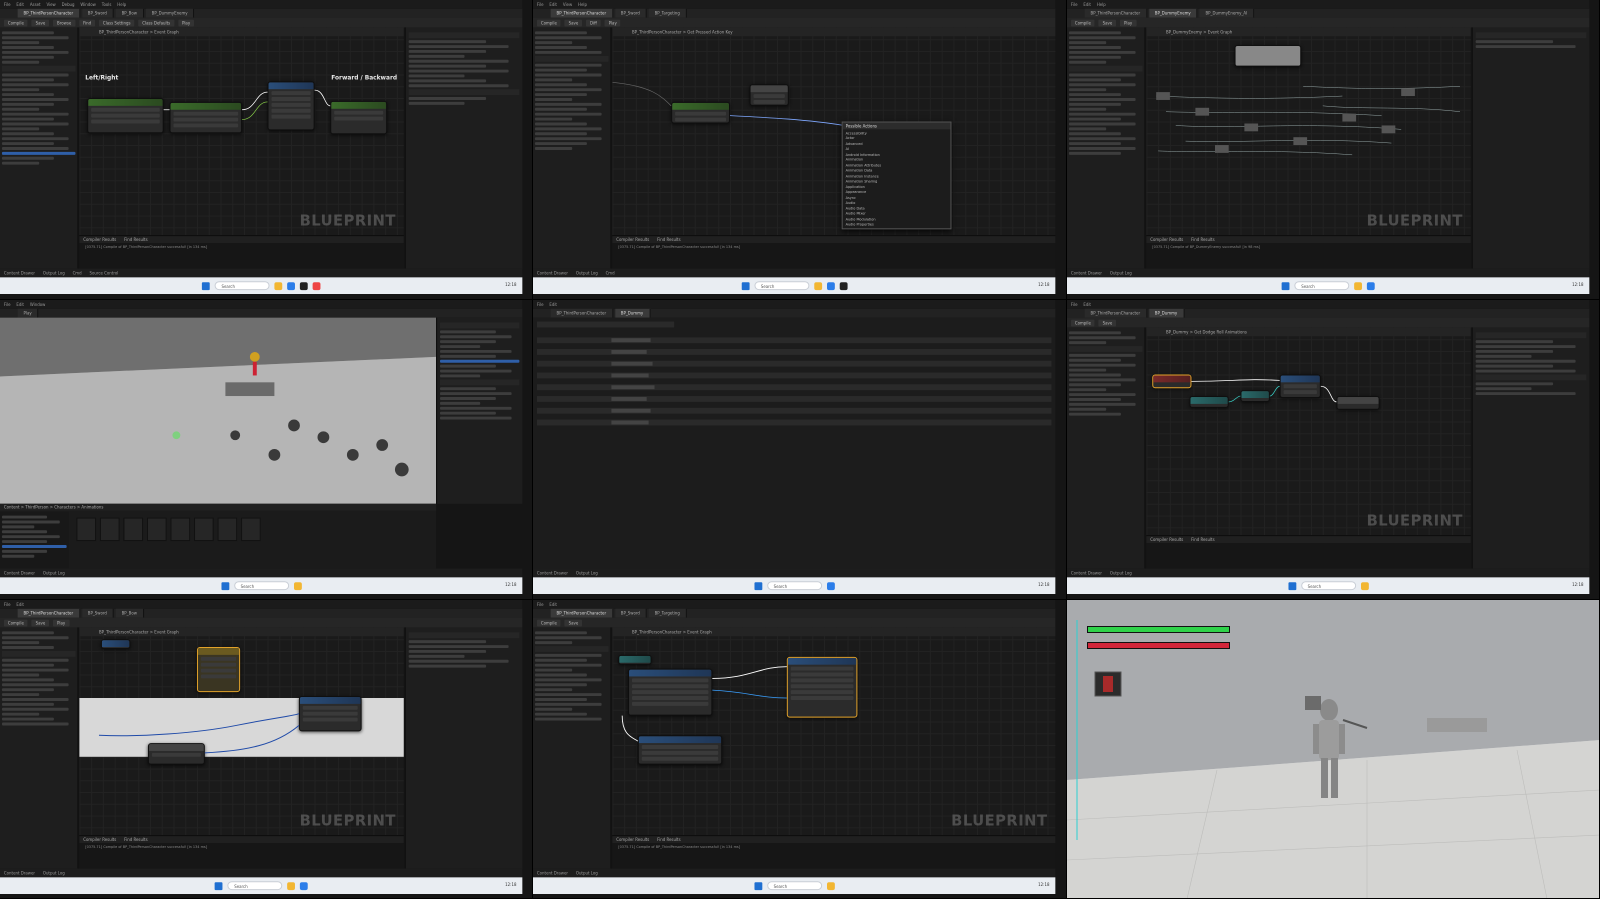 The height and width of the screenshot is (899, 1600). What do you see at coordinates (316, 285) in the screenshot?
I see `app-icon` at bounding box center [316, 285].